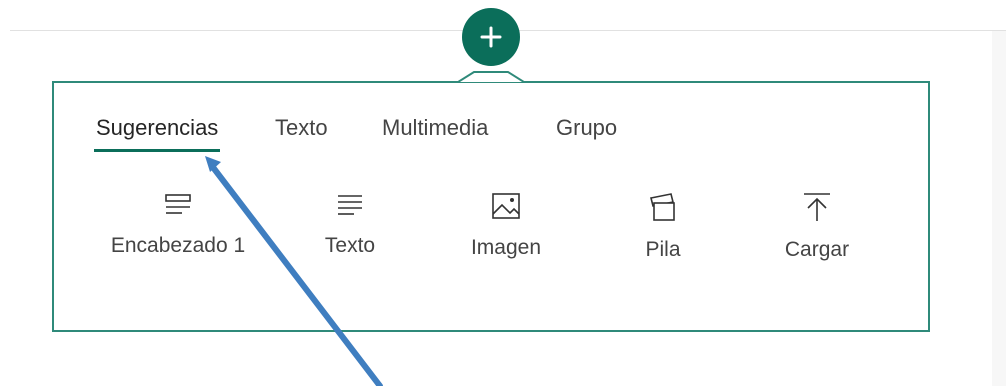 The height and width of the screenshot is (386, 1006). Describe the element at coordinates (506, 226) in the screenshot. I see `insert-image: Imagen` at that location.